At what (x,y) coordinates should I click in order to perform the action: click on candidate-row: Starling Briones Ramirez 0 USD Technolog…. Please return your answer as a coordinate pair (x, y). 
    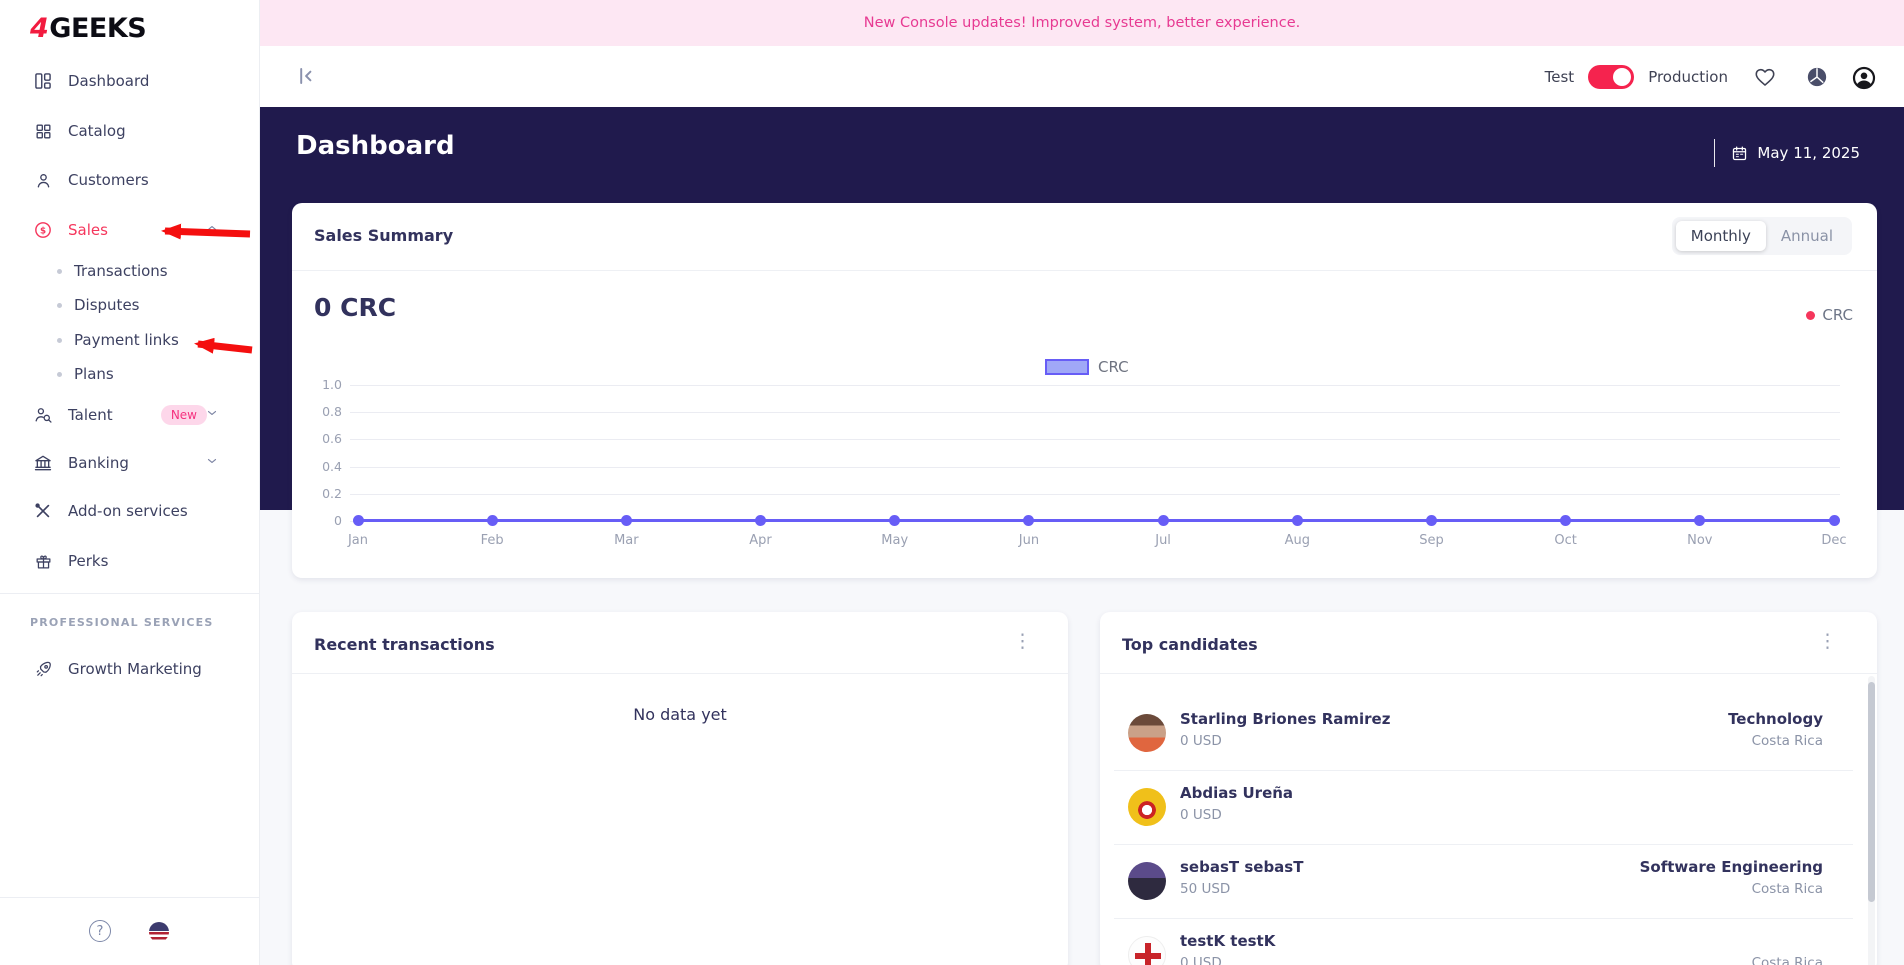
    Looking at the image, I should click on (1483, 733).